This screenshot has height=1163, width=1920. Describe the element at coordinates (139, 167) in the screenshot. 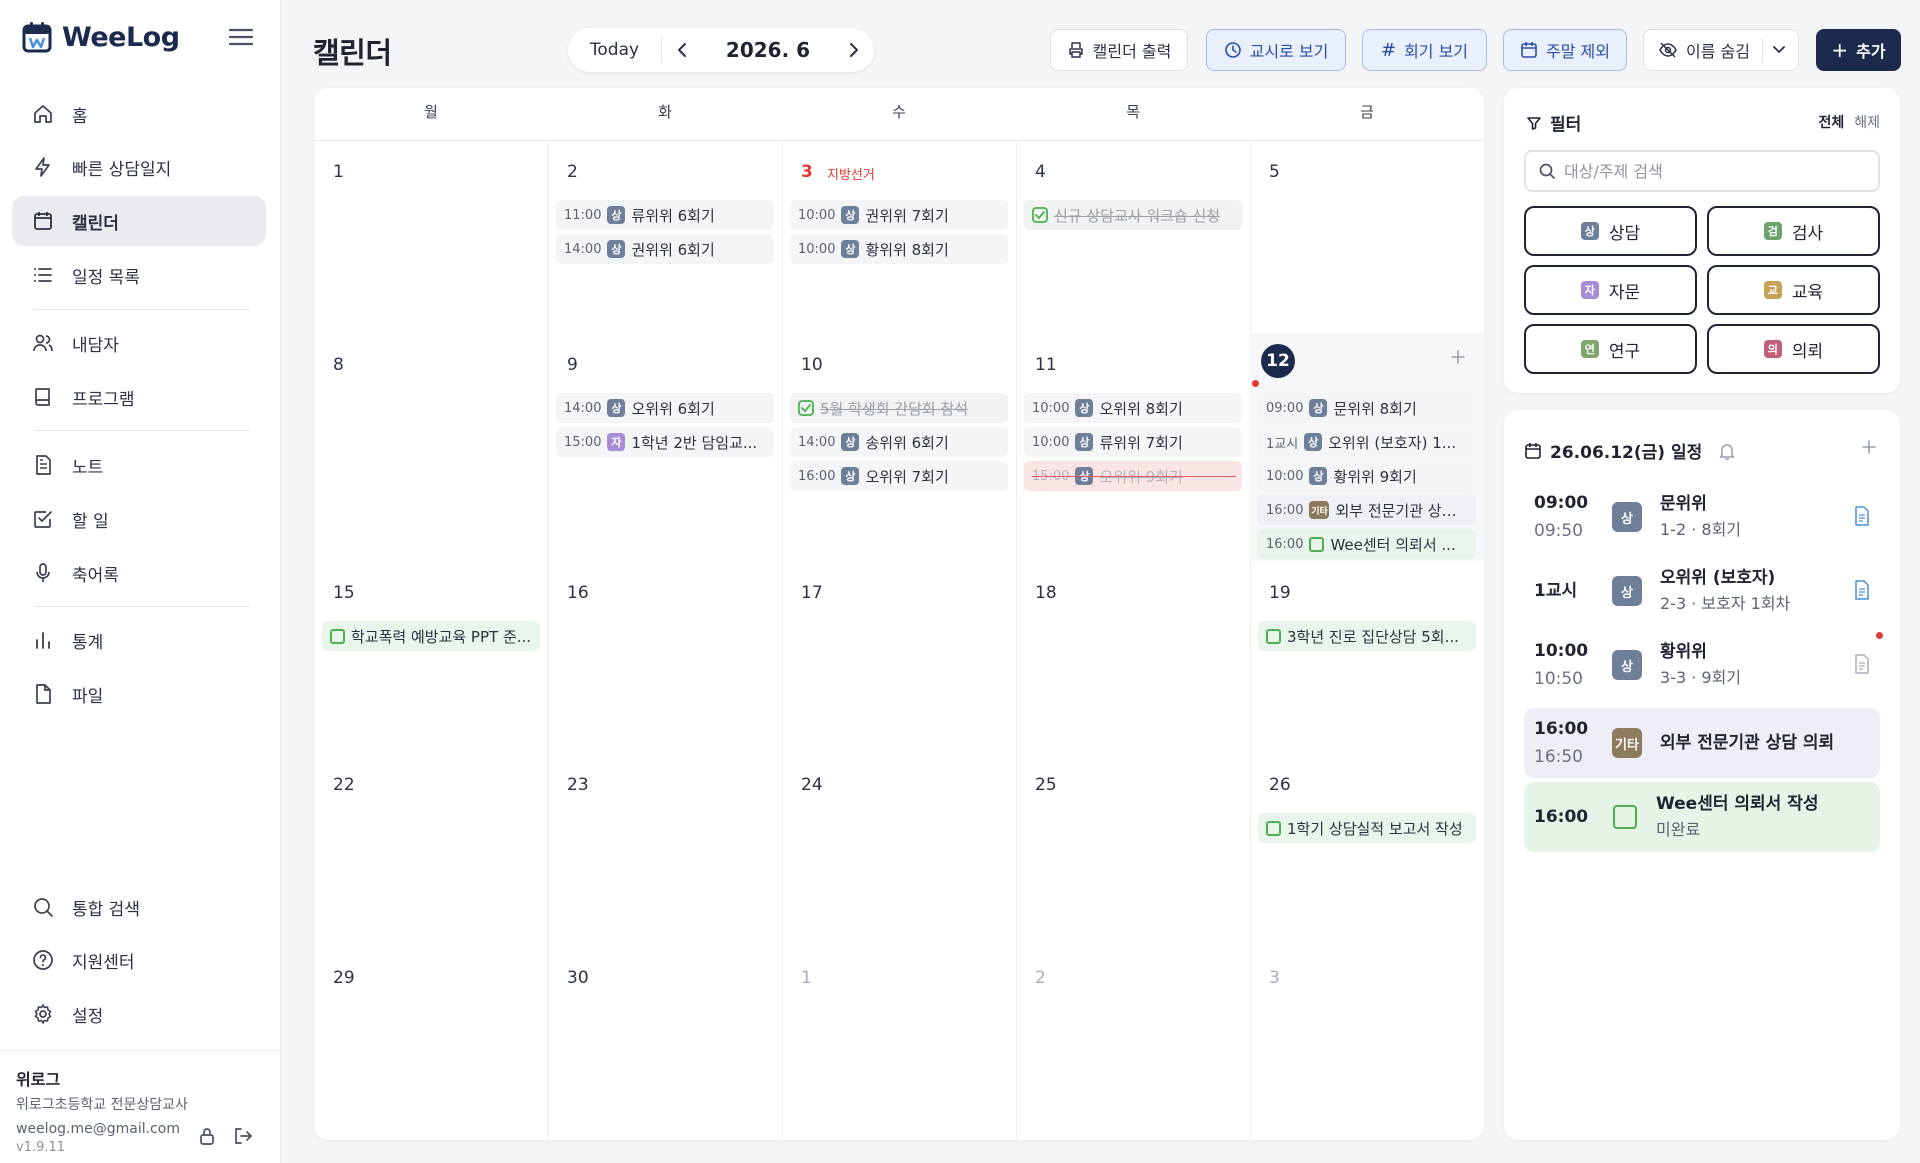

I see `sidebar-item-bolt: 빠른 상담일지` at that location.